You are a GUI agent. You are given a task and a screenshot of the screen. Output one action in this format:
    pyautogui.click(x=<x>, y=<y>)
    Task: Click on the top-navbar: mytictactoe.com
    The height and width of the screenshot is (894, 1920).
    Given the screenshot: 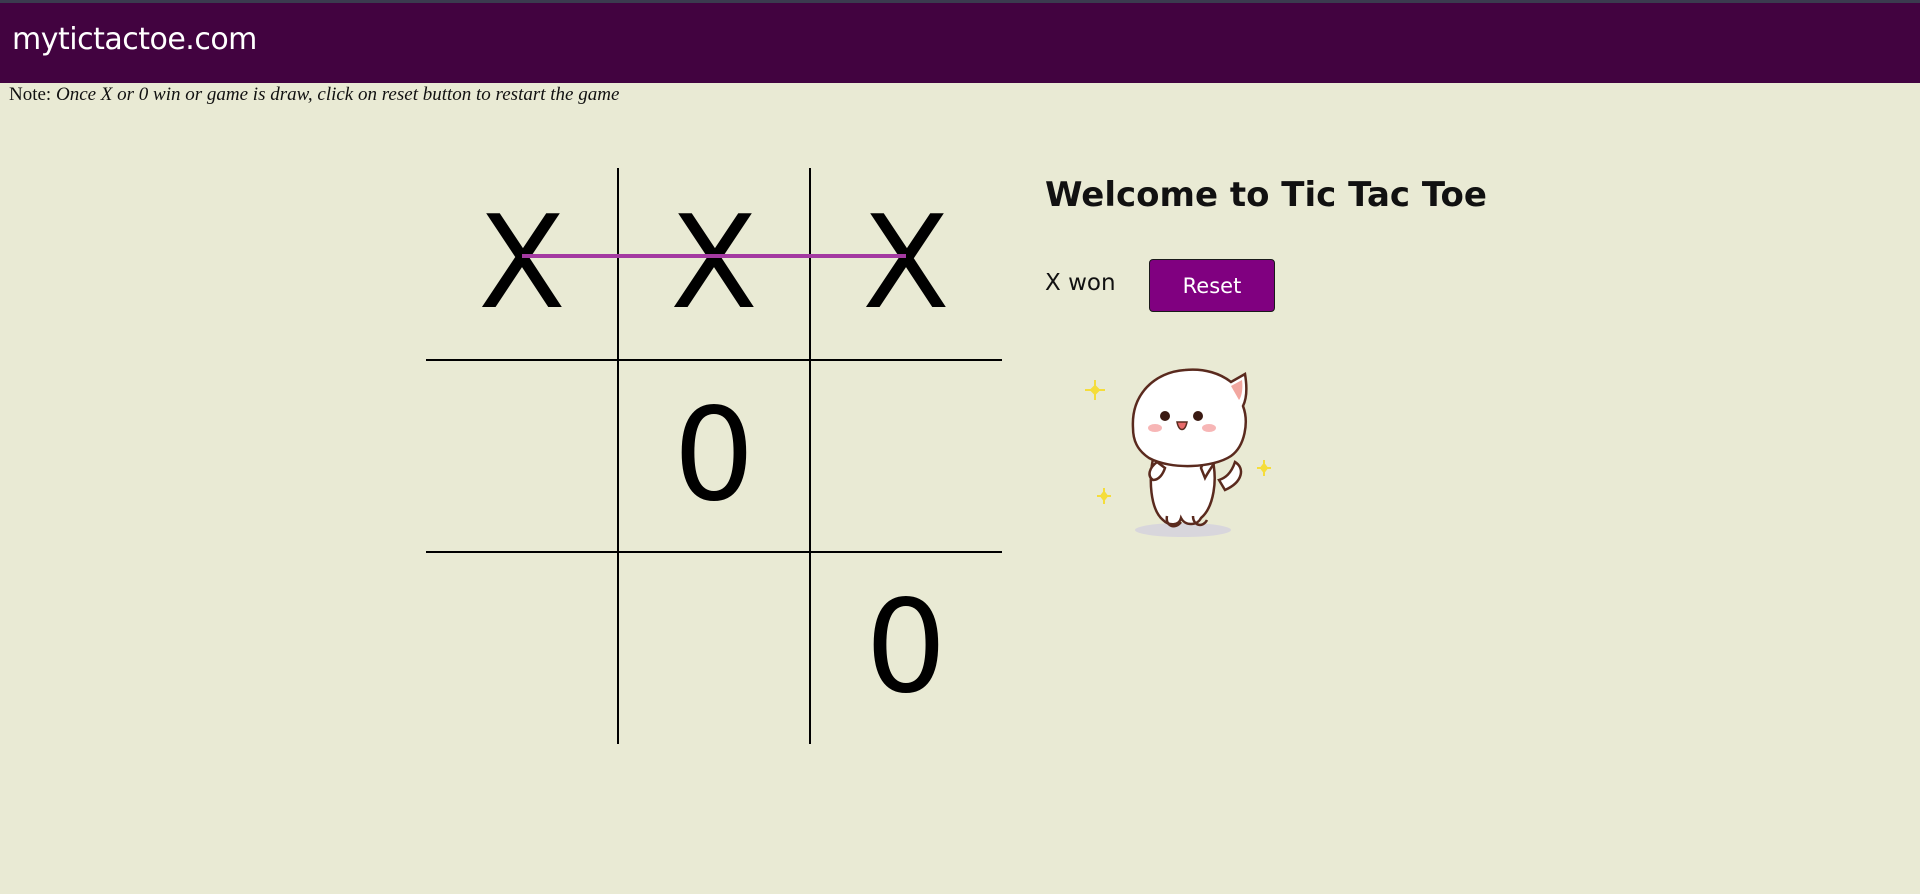 What is the action you would take?
    pyautogui.click(x=960, y=43)
    